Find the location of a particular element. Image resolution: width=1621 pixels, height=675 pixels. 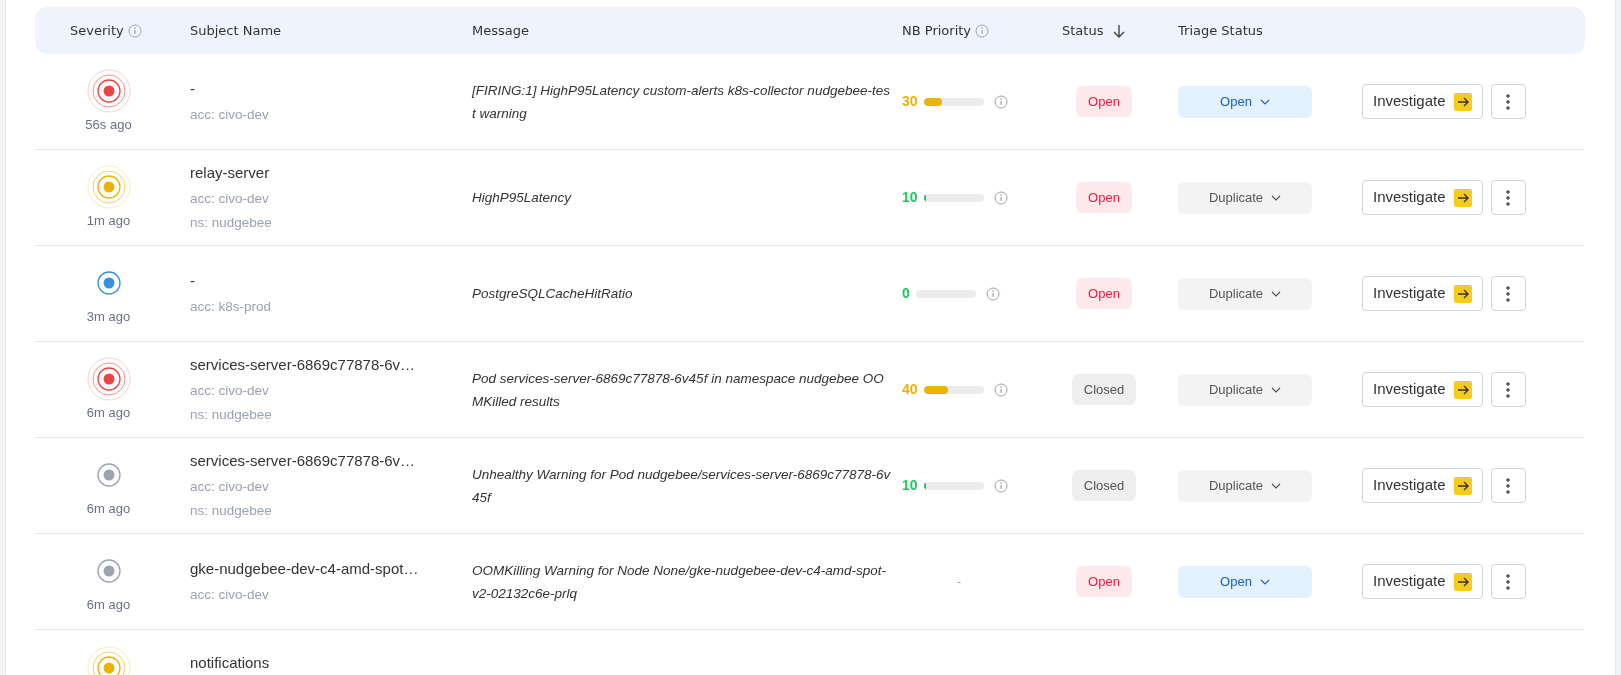

column-header: Status is located at coordinates (1083, 30).